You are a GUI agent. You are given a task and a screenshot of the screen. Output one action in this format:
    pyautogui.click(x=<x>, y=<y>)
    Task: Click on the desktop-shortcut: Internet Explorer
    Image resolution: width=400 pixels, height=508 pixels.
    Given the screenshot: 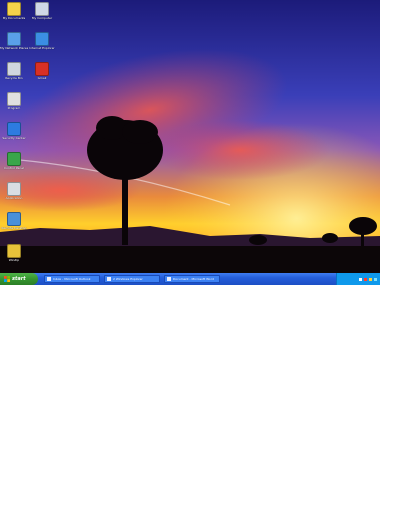 What is the action you would take?
    pyautogui.click(x=42, y=41)
    